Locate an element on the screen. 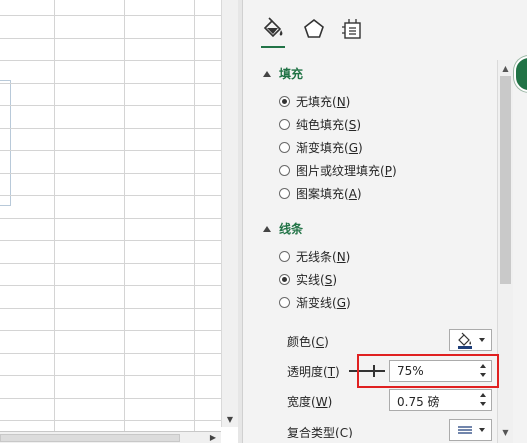 This screenshot has width=527, height=443. radio-label: 无填充(N) is located at coordinates (323, 101).